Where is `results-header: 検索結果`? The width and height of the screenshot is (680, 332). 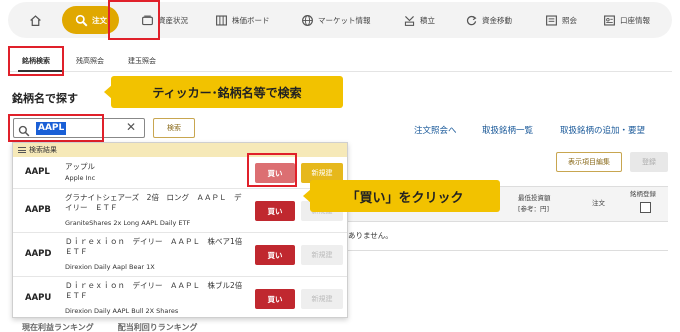 results-header: 検索結果 is located at coordinates (180, 150).